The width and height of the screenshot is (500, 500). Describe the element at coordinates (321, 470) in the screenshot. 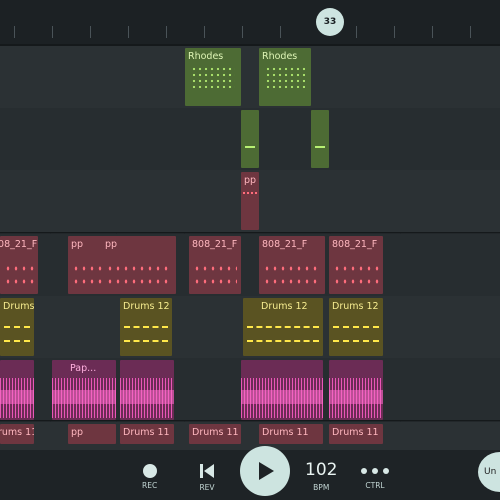

I see `bpm-value: 102` at that location.